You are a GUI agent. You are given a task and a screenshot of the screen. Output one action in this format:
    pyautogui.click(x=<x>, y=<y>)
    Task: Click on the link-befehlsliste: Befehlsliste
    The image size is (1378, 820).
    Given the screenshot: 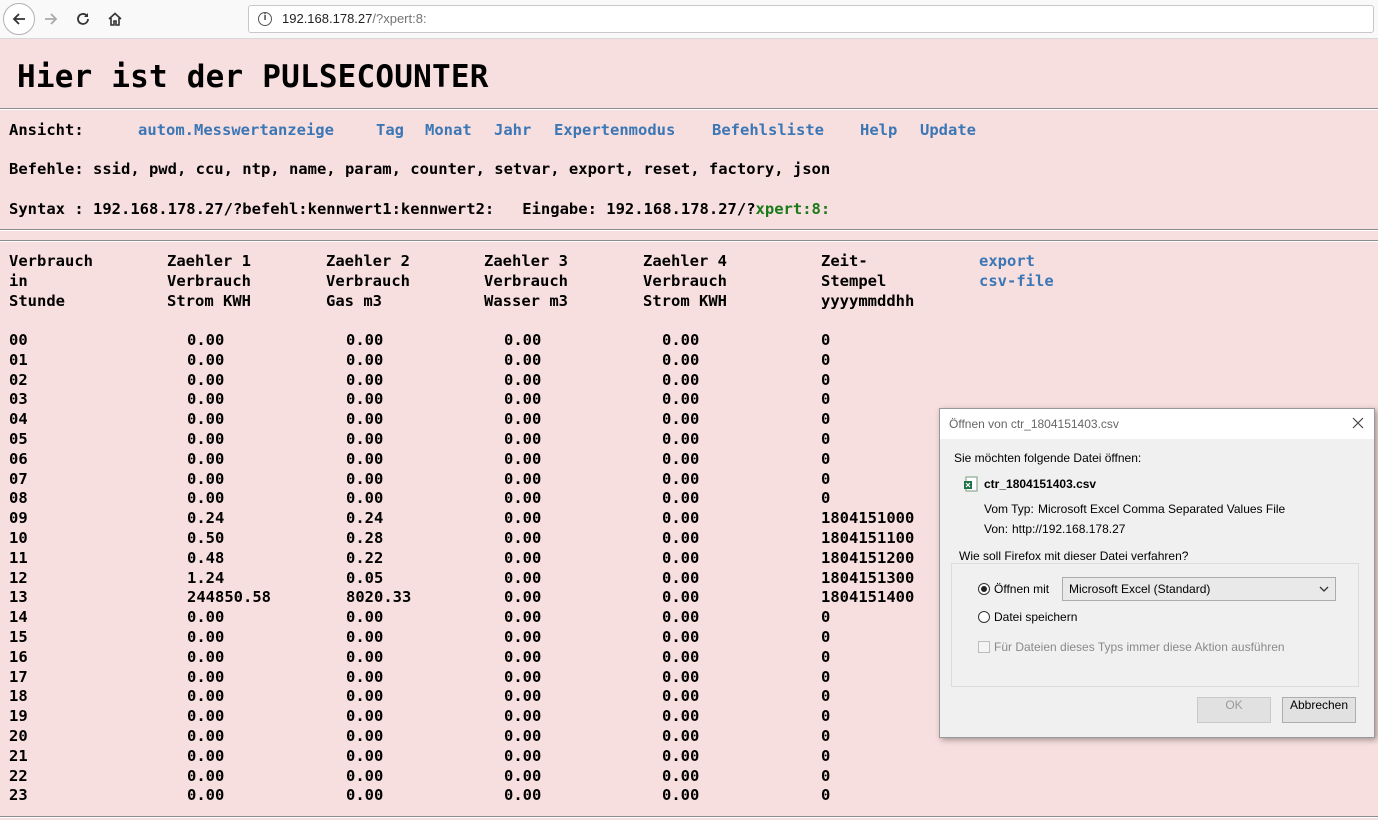 What is the action you would take?
    pyautogui.click(x=768, y=130)
    